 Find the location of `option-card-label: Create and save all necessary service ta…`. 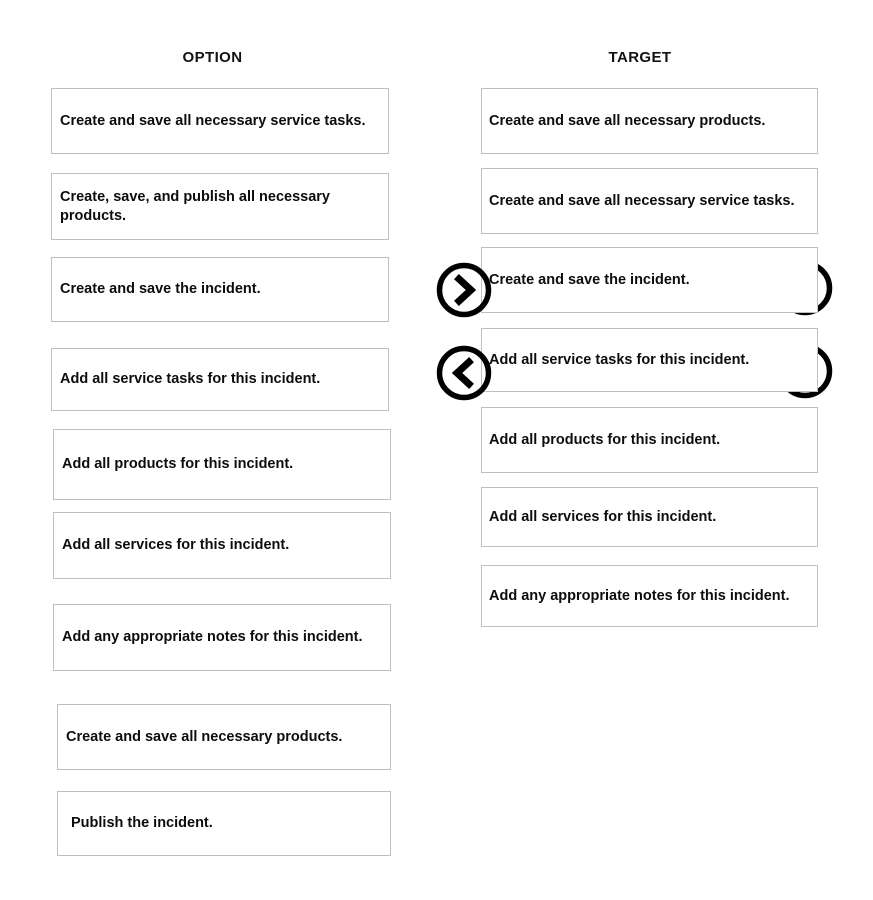

option-card-label: Create and save all necessary service ta… is located at coordinates (213, 120).